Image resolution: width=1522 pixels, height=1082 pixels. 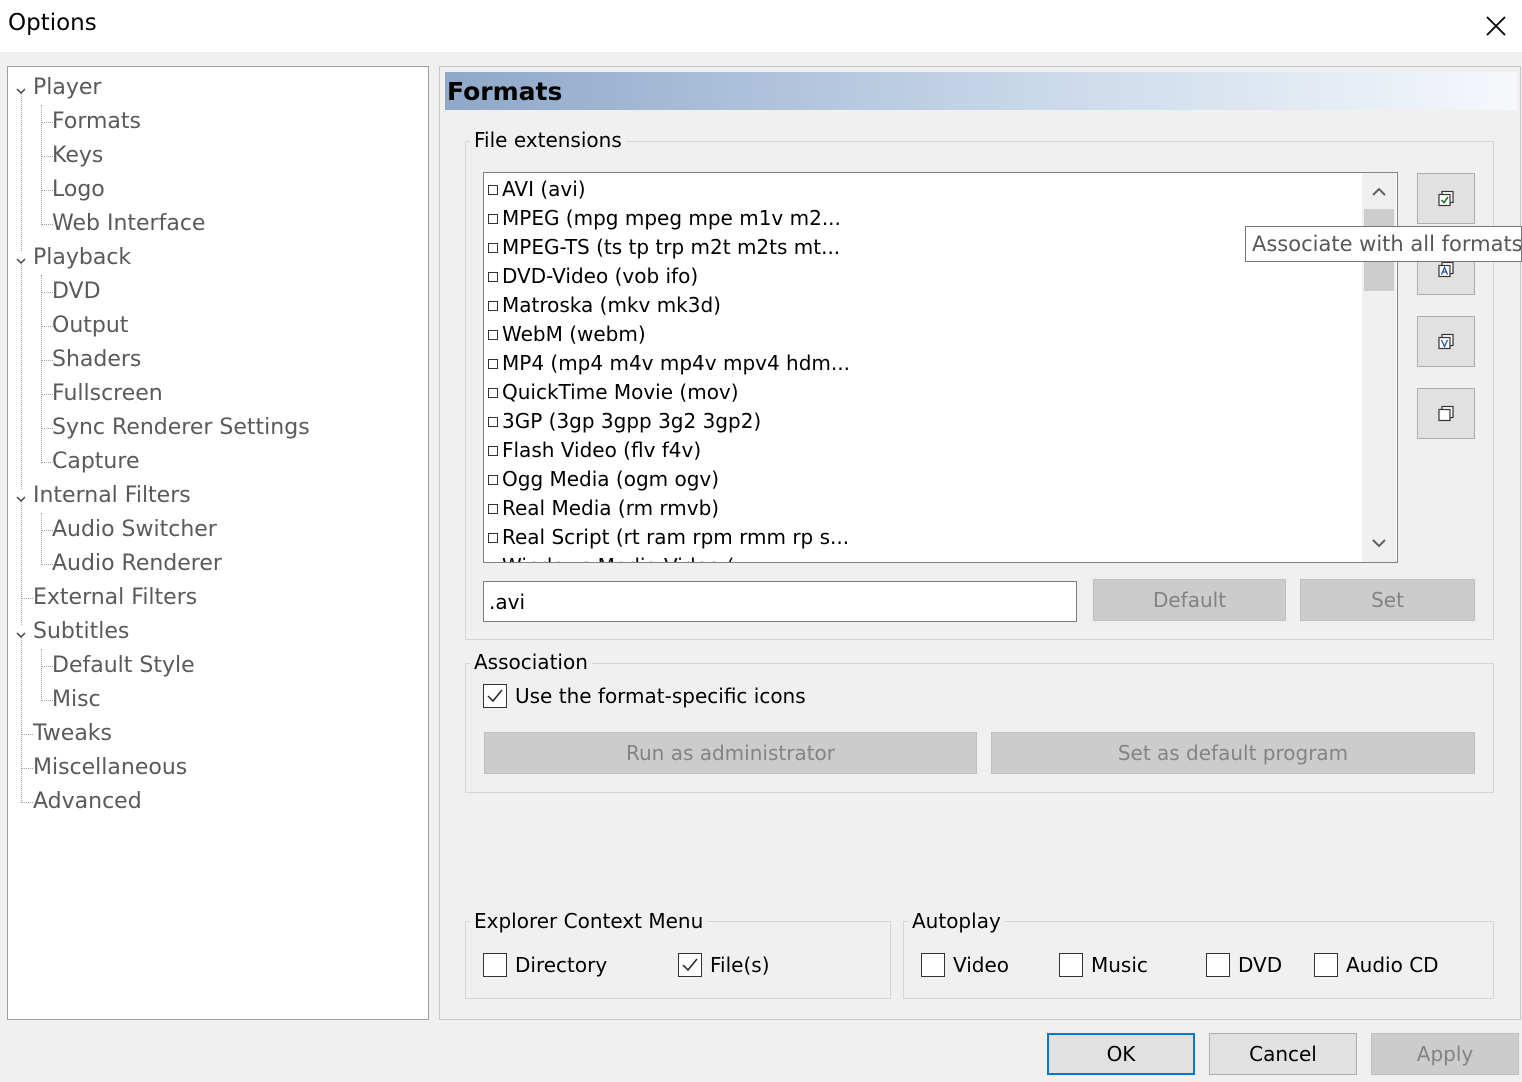 I want to click on expand-player-icon, so click(x=21, y=88).